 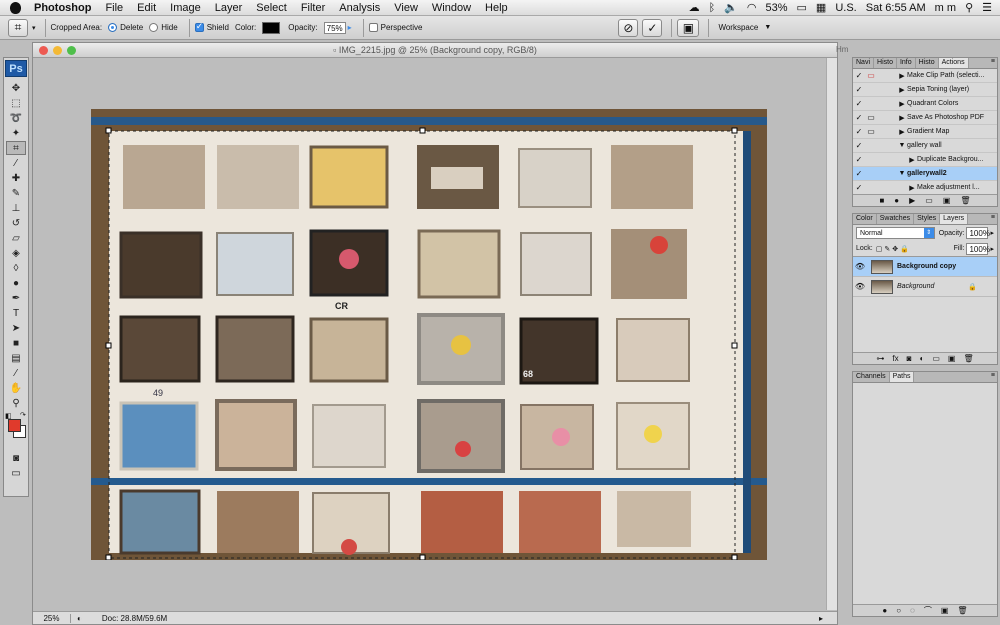 What do you see at coordinates (912, 610) in the screenshot?
I see `load-selection-icon: ◌` at bounding box center [912, 610].